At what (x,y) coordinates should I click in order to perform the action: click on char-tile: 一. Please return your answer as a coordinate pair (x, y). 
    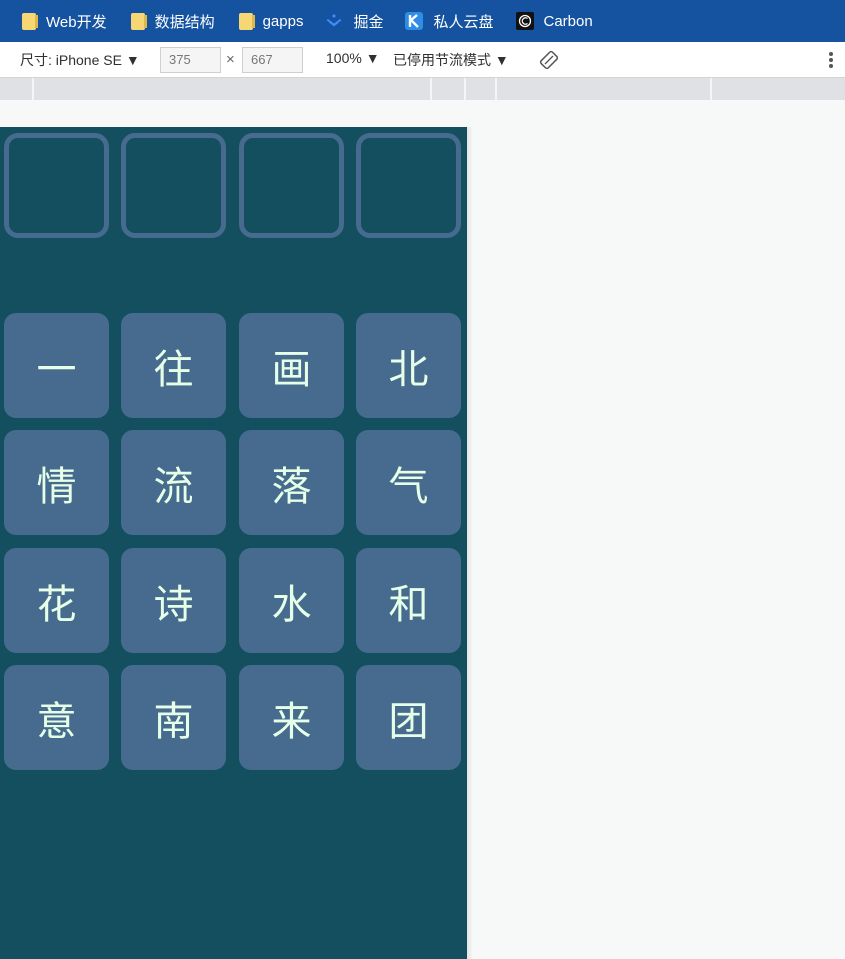
    Looking at the image, I should click on (56, 365).